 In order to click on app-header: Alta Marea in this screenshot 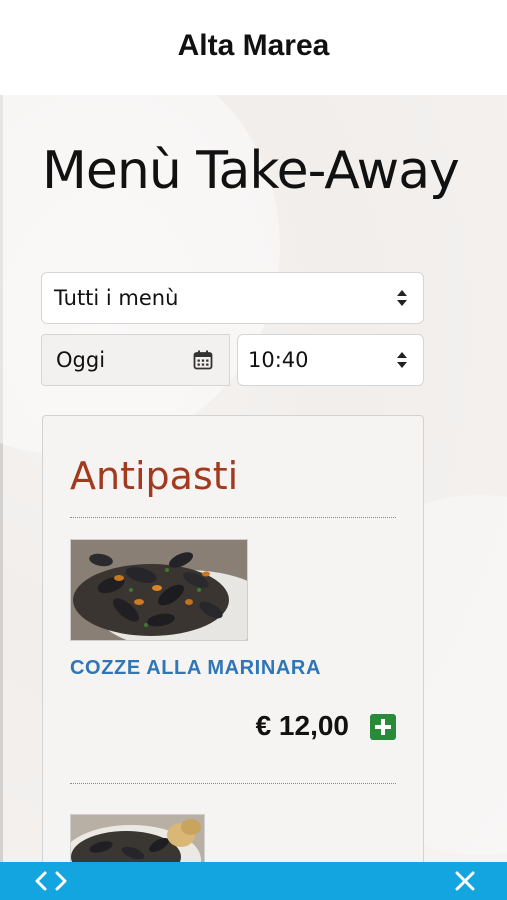, I will do `click(253, 47)`.